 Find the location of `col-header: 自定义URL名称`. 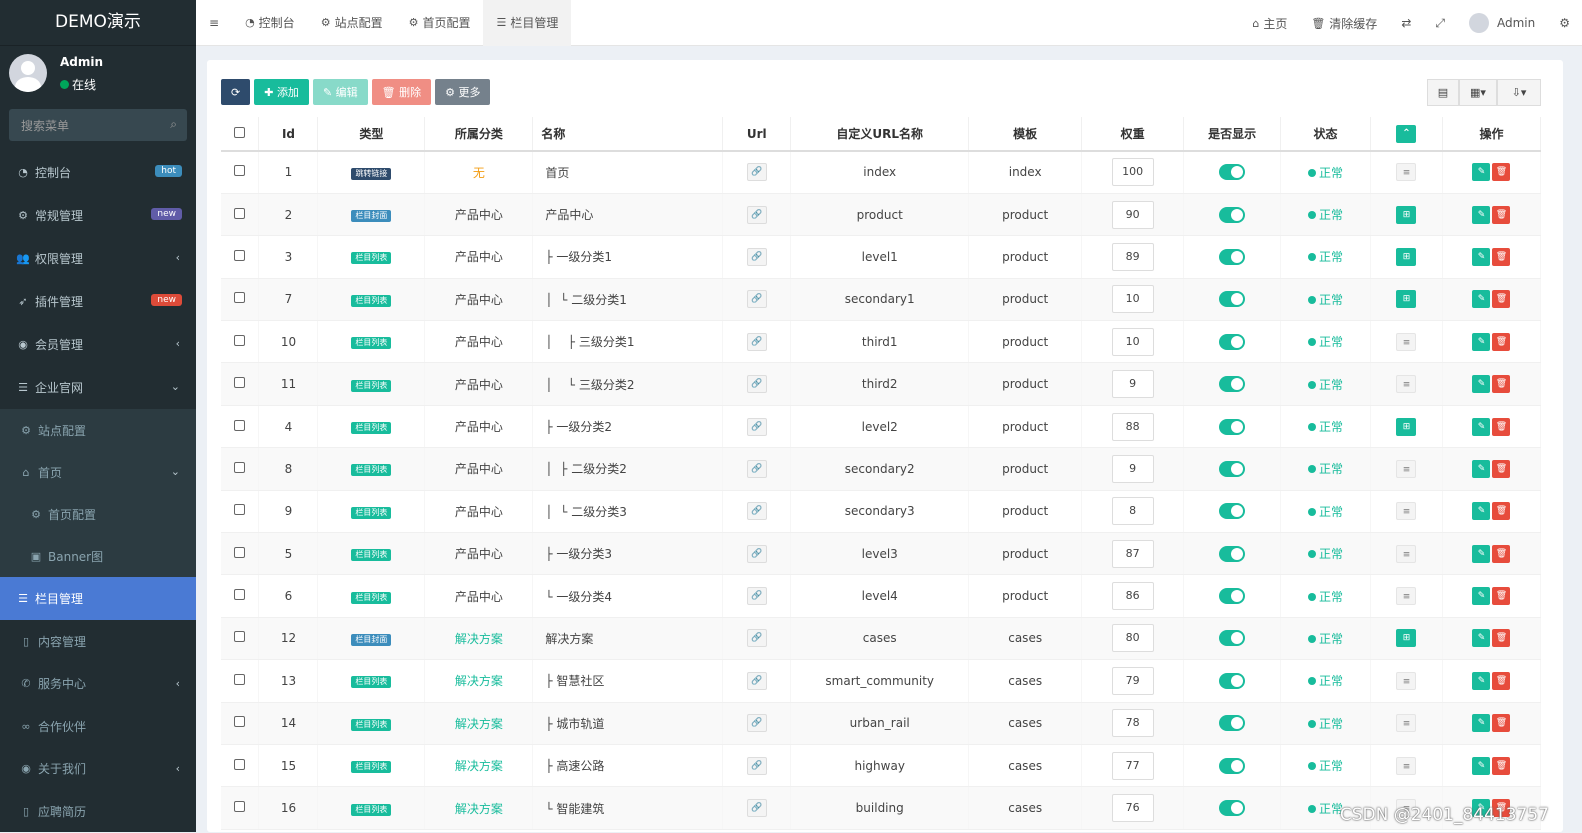

col-header: 自定义URL名称 is located at coordinates (880, 134).